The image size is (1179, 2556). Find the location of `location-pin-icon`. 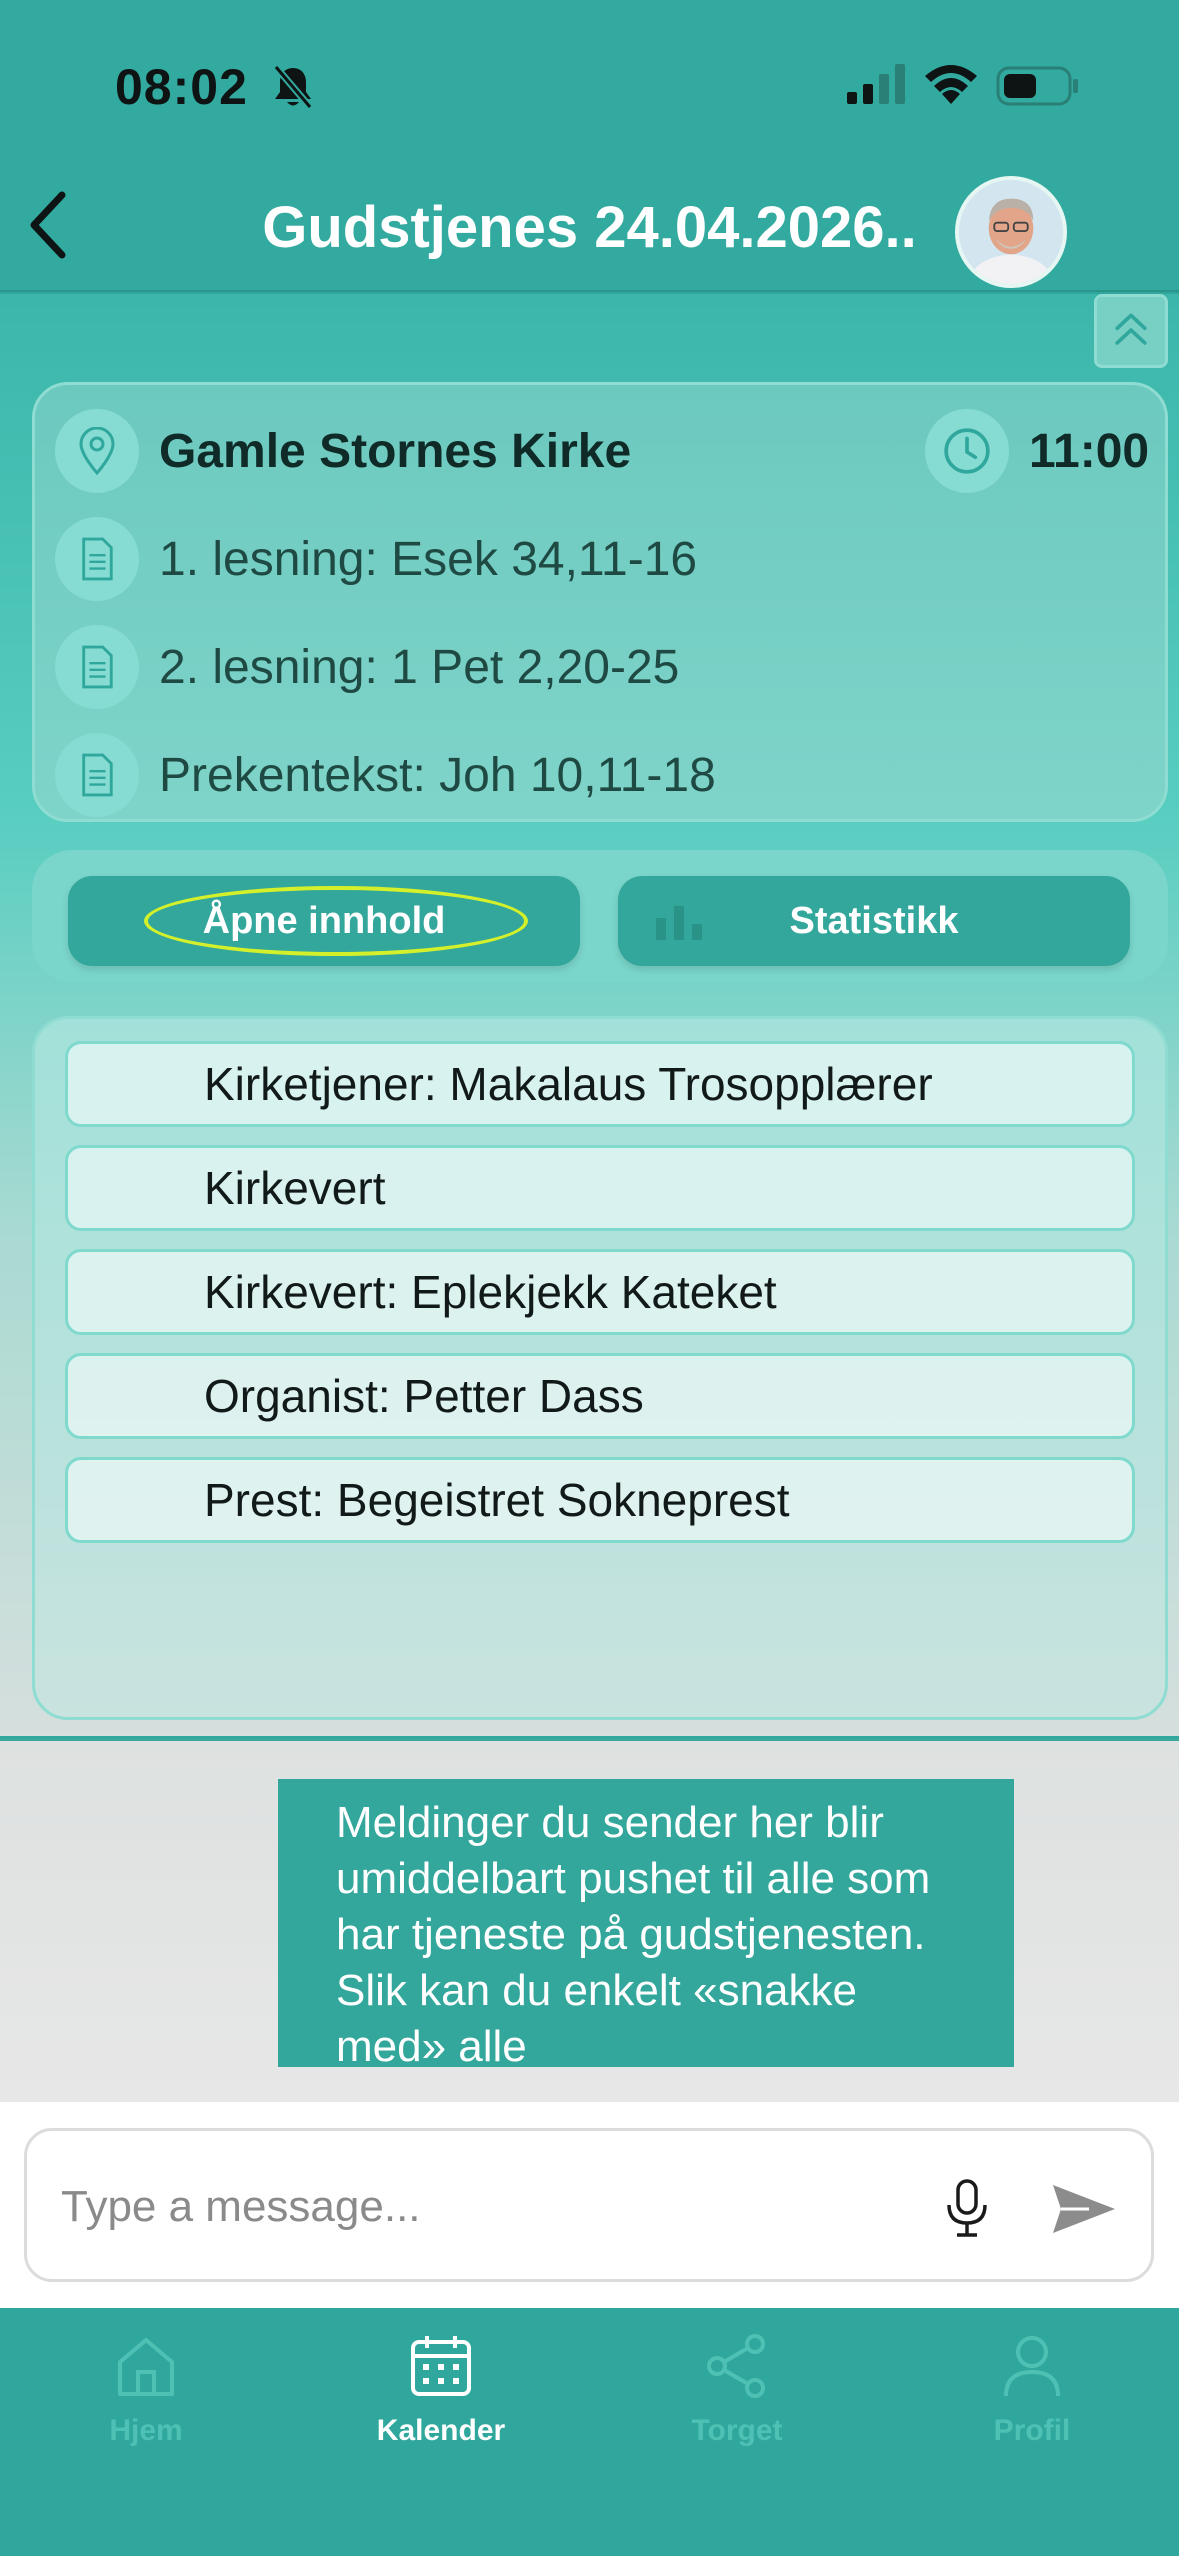

location-pin-icon is located at coordinates (97, 451).